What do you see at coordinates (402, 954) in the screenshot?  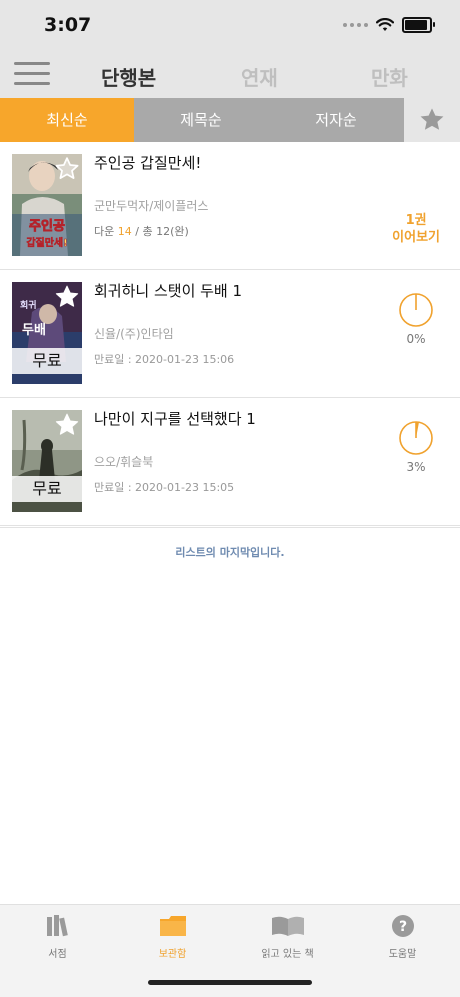 I see `nav-label: 도움말` at bounding box center [402, 954].